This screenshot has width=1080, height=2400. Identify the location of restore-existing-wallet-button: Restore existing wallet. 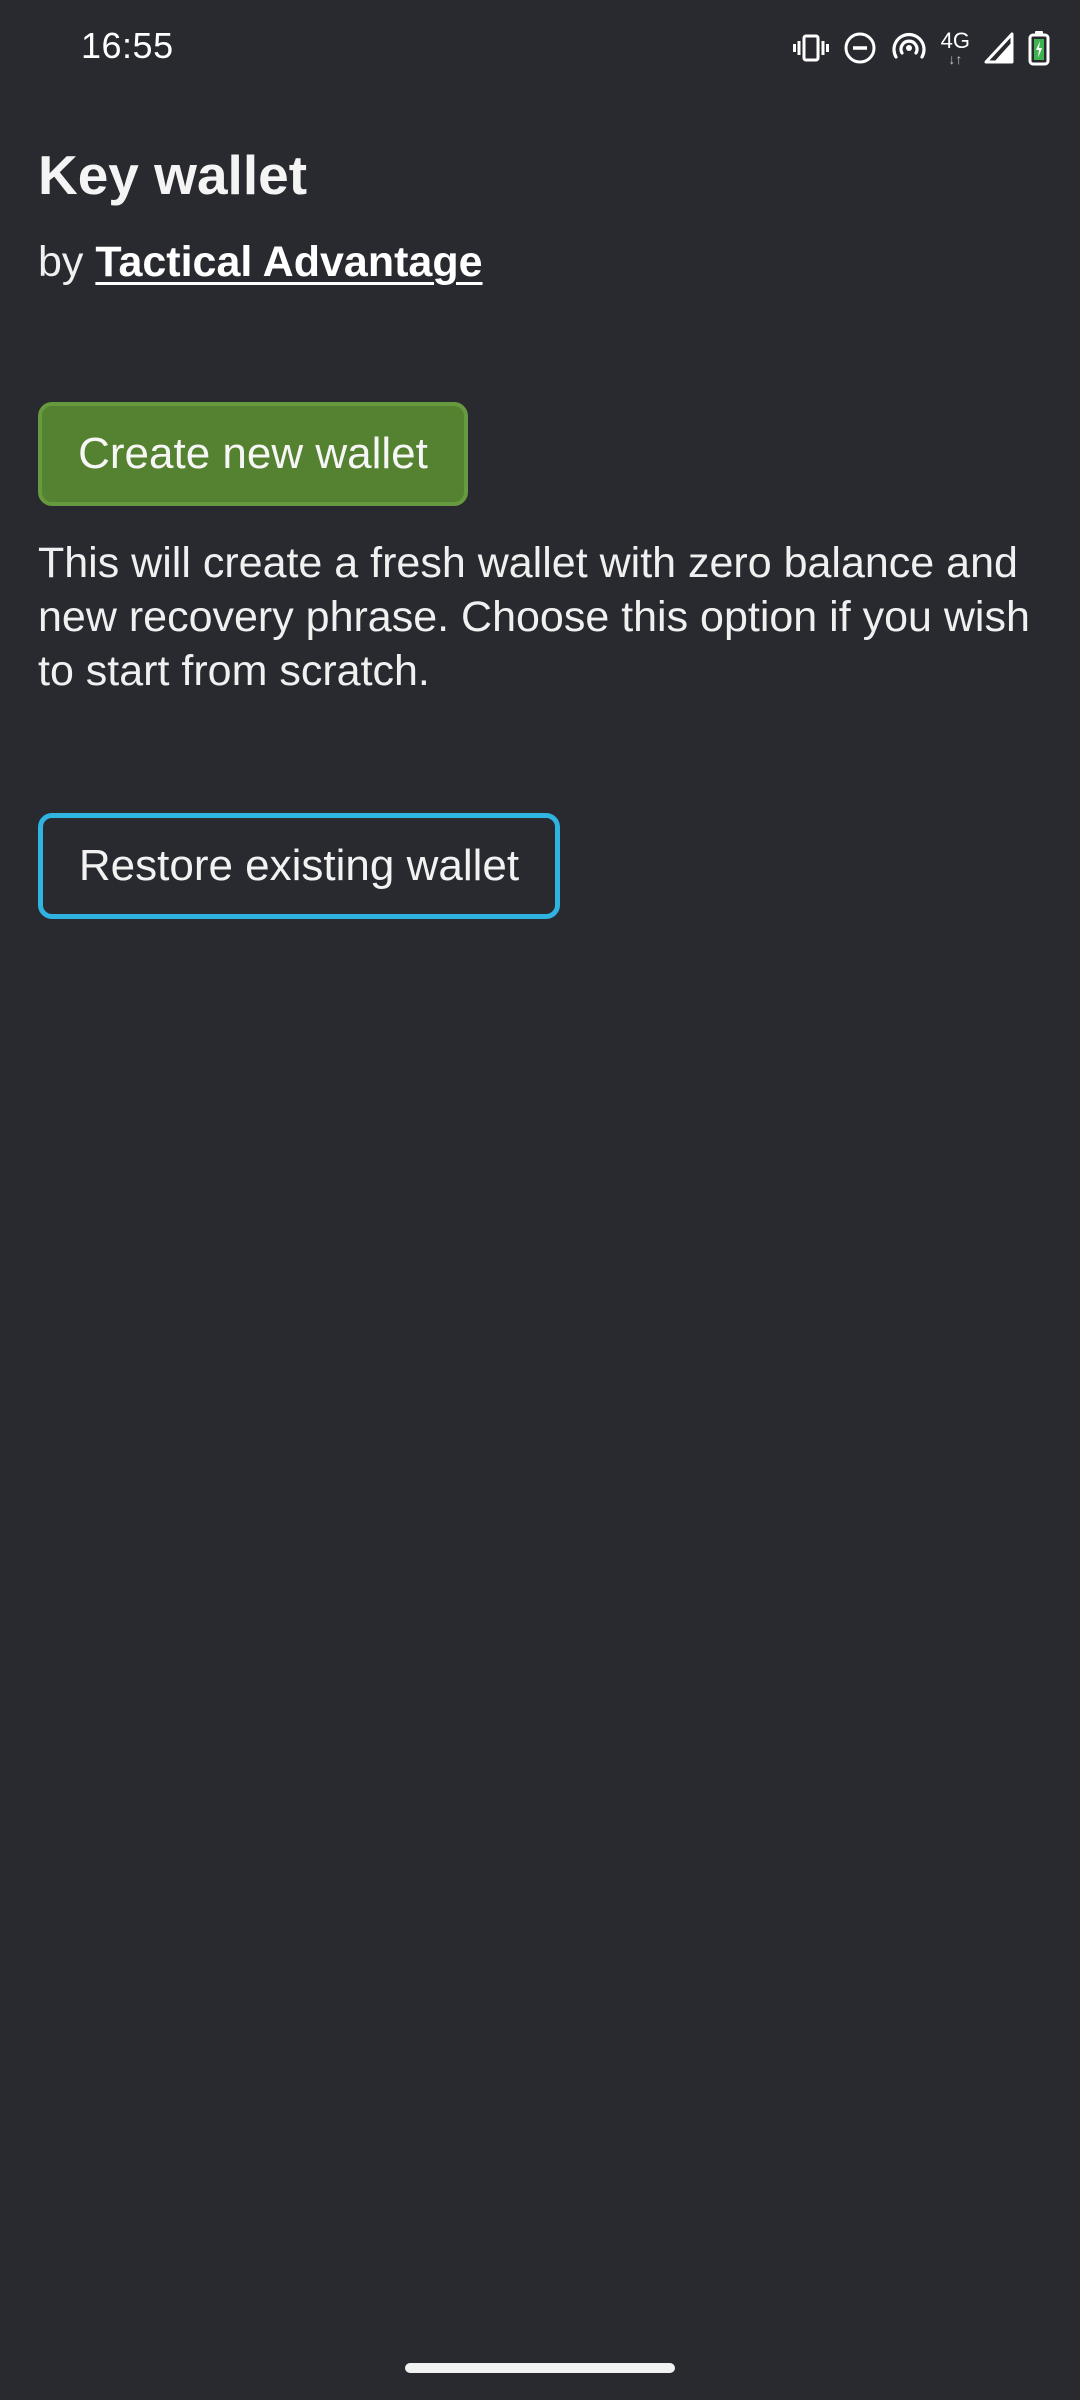
(299, 866).